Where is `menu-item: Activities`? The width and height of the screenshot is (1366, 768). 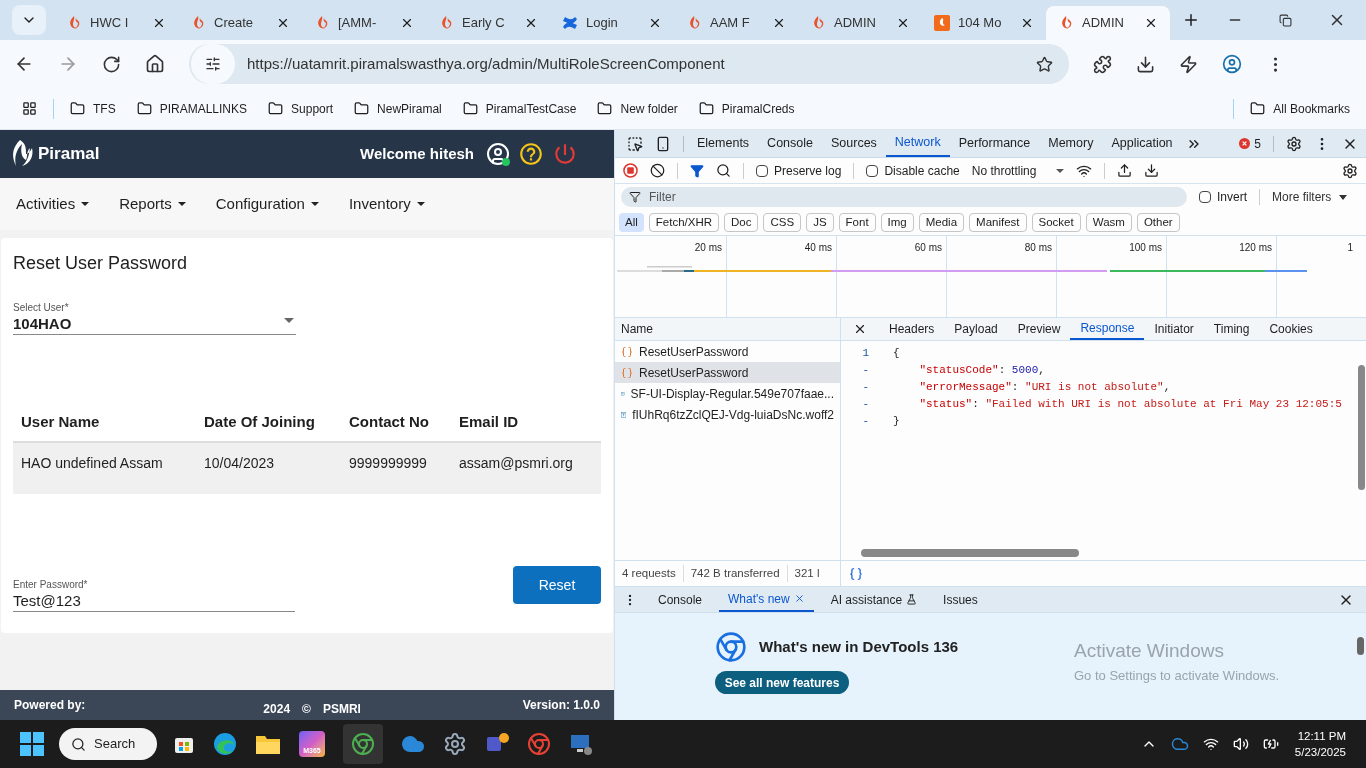 menu-item: Activities is located at coordinates (53, 204).